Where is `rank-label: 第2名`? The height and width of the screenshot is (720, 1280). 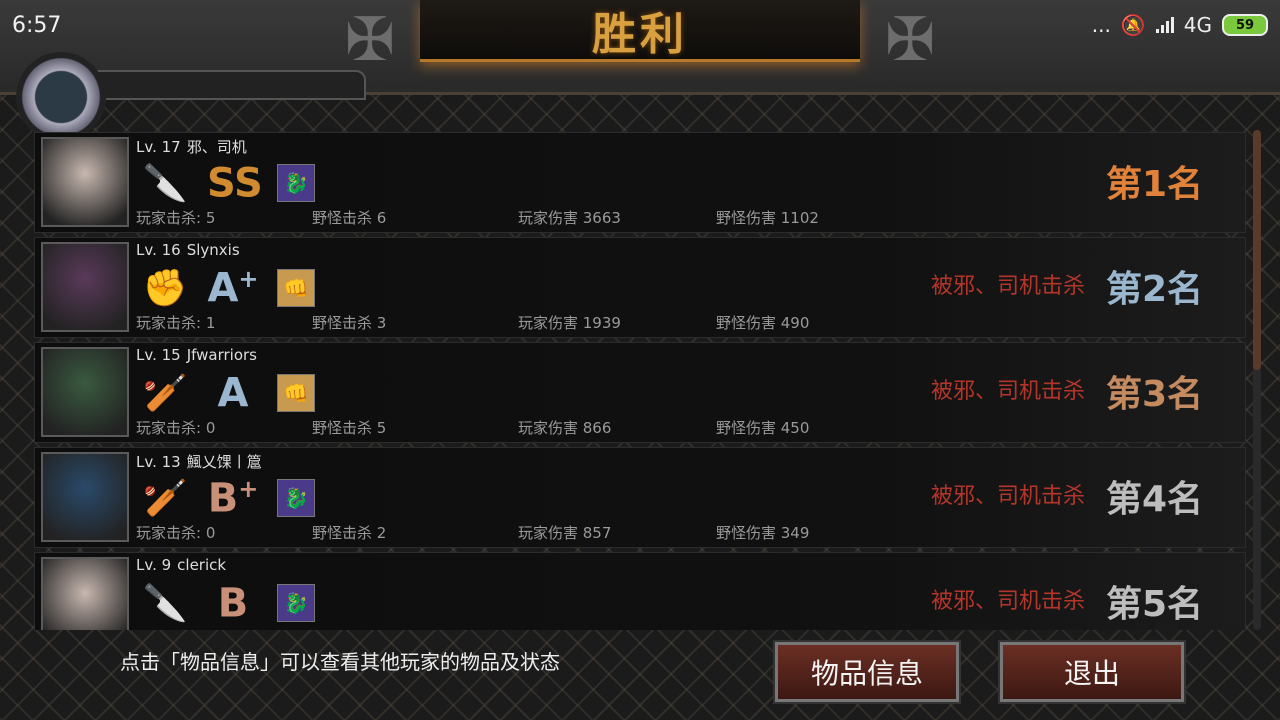 rank-label: 第2名 is located at coordinates (1154, 289).